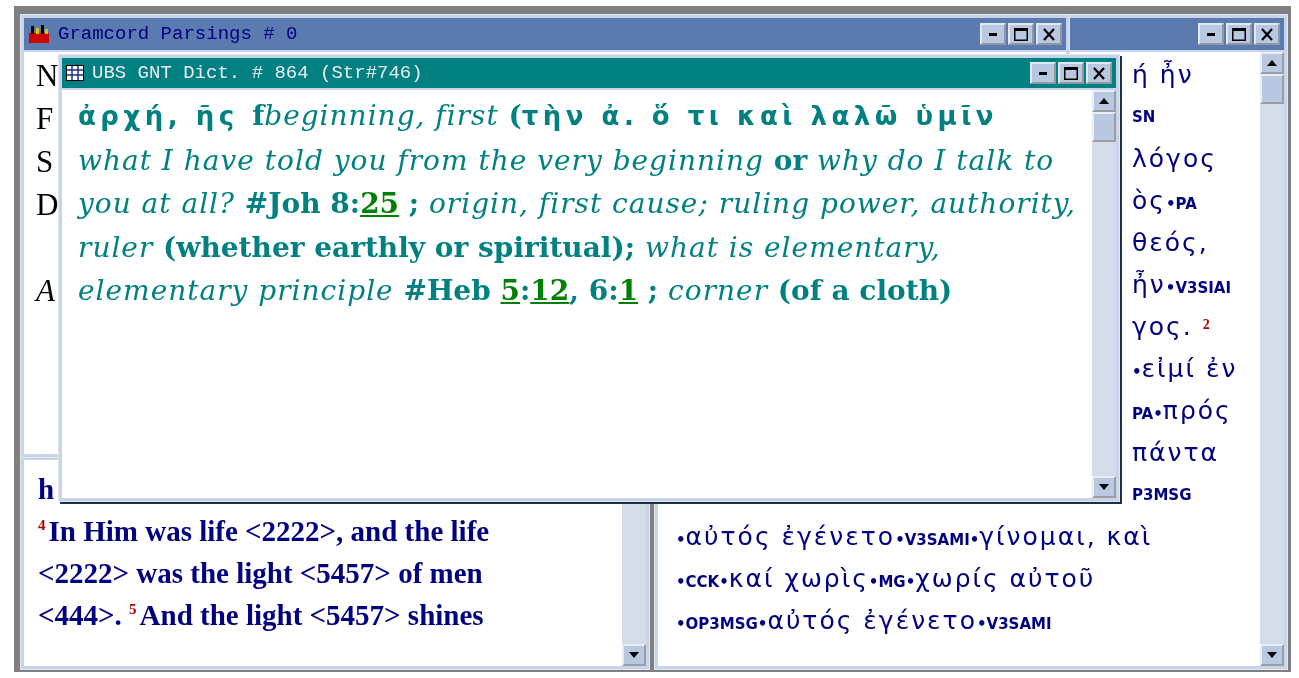 This screenshot has height=678, width=1299. What do you see at coordinates (864, 621) in the screenshot?
I see `parsing-line: •OP3MSG•αὐτός ἐγένετο•V3SAMI` at bounding box center [864, 621].